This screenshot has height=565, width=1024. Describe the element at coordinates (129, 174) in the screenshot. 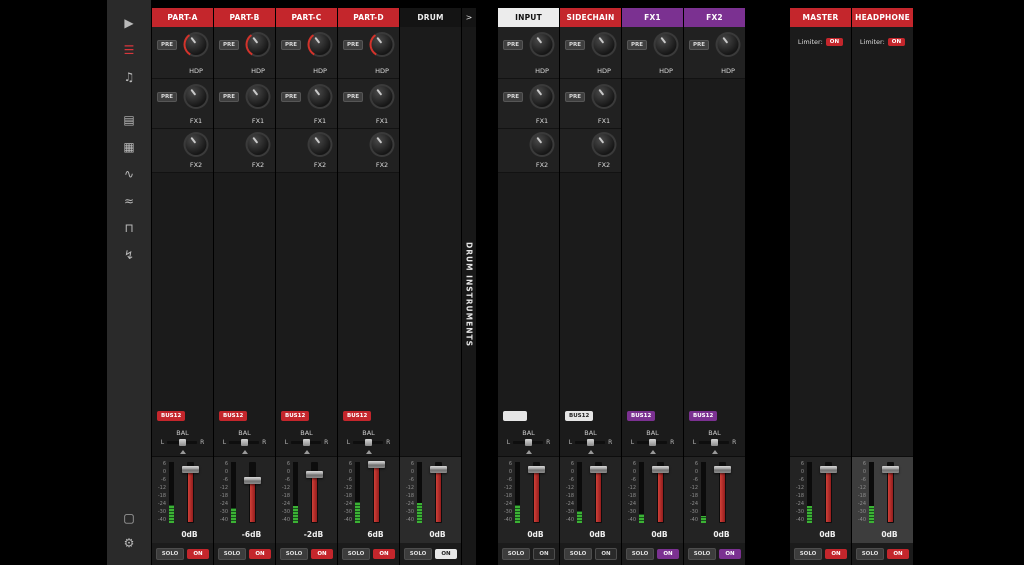

I see `waveform-icon: ∿` at that location.